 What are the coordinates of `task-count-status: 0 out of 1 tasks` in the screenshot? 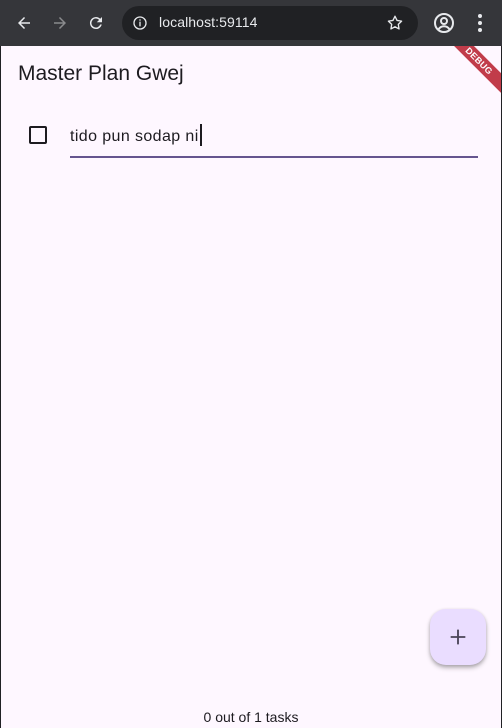 It's located at (251, 717).